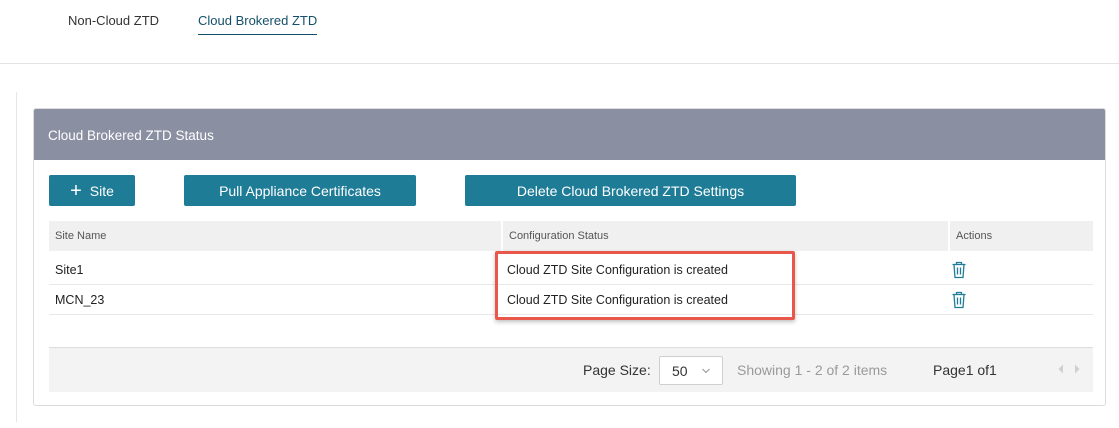 This screenshot has height=428, width=1119. Describe the element at coordinates (724, 236) in the screenshot. I see `column-header-configuration-status: Configuration Status` at that location.